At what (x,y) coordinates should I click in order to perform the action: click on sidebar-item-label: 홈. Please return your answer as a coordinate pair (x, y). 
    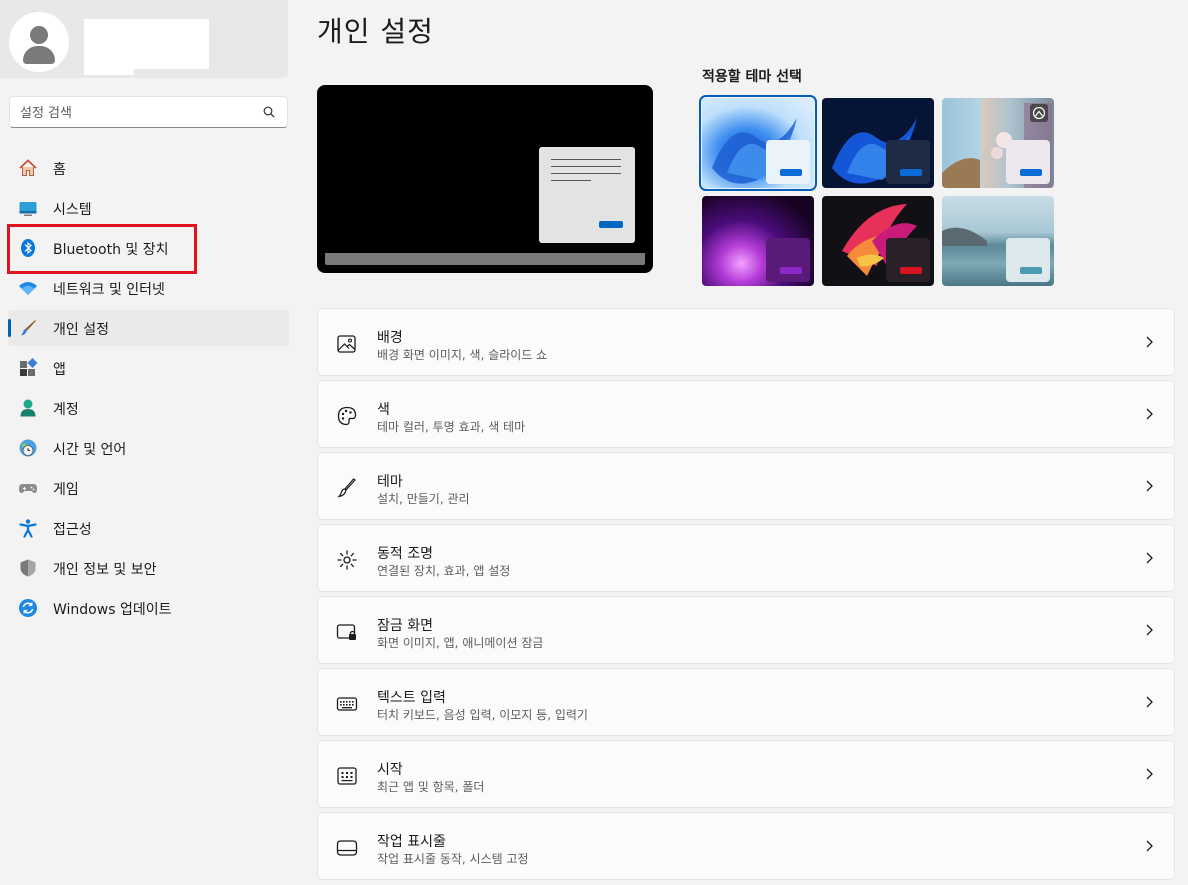
    Looking at the image, I should click on (59, 170).